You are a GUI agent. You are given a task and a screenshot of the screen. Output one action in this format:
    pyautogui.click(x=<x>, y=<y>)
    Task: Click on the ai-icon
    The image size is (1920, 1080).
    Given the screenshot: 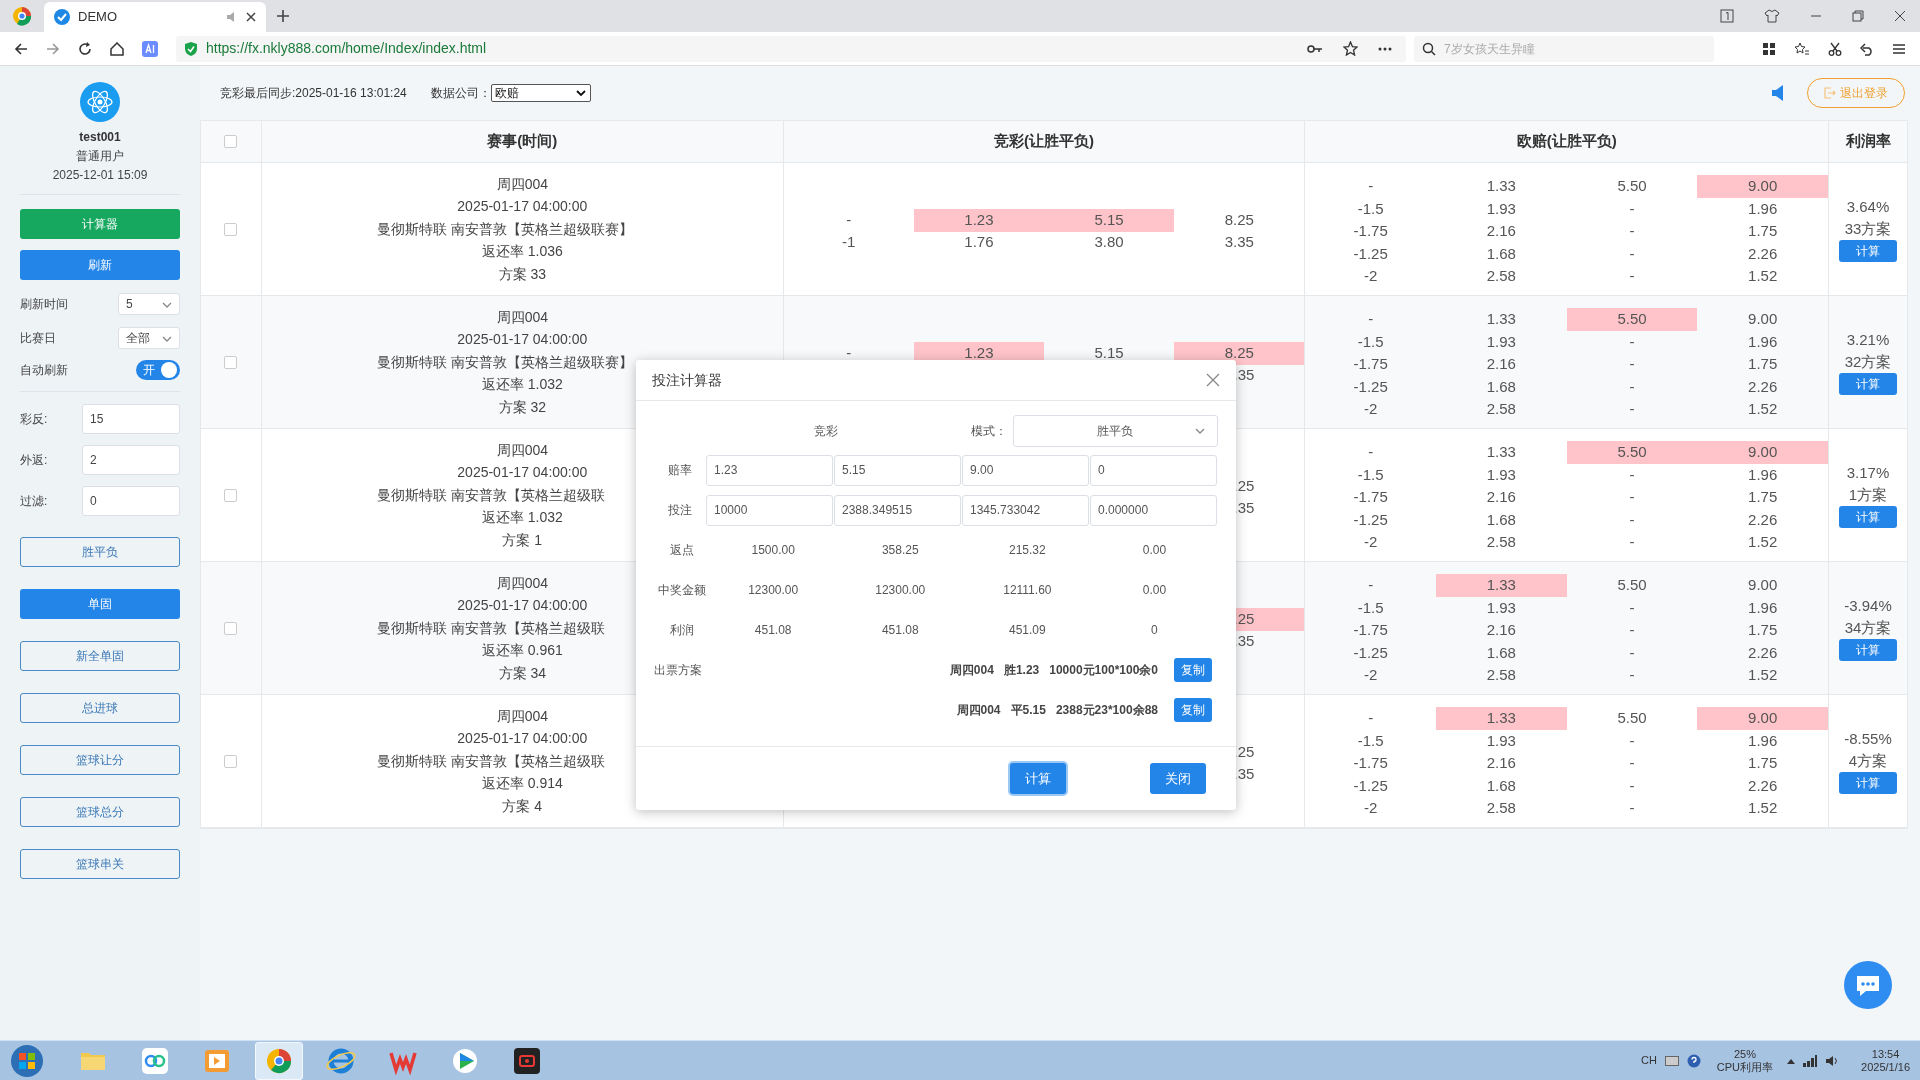 What is the action you would take?
    pyautogui.click(x=150, y=48)
    